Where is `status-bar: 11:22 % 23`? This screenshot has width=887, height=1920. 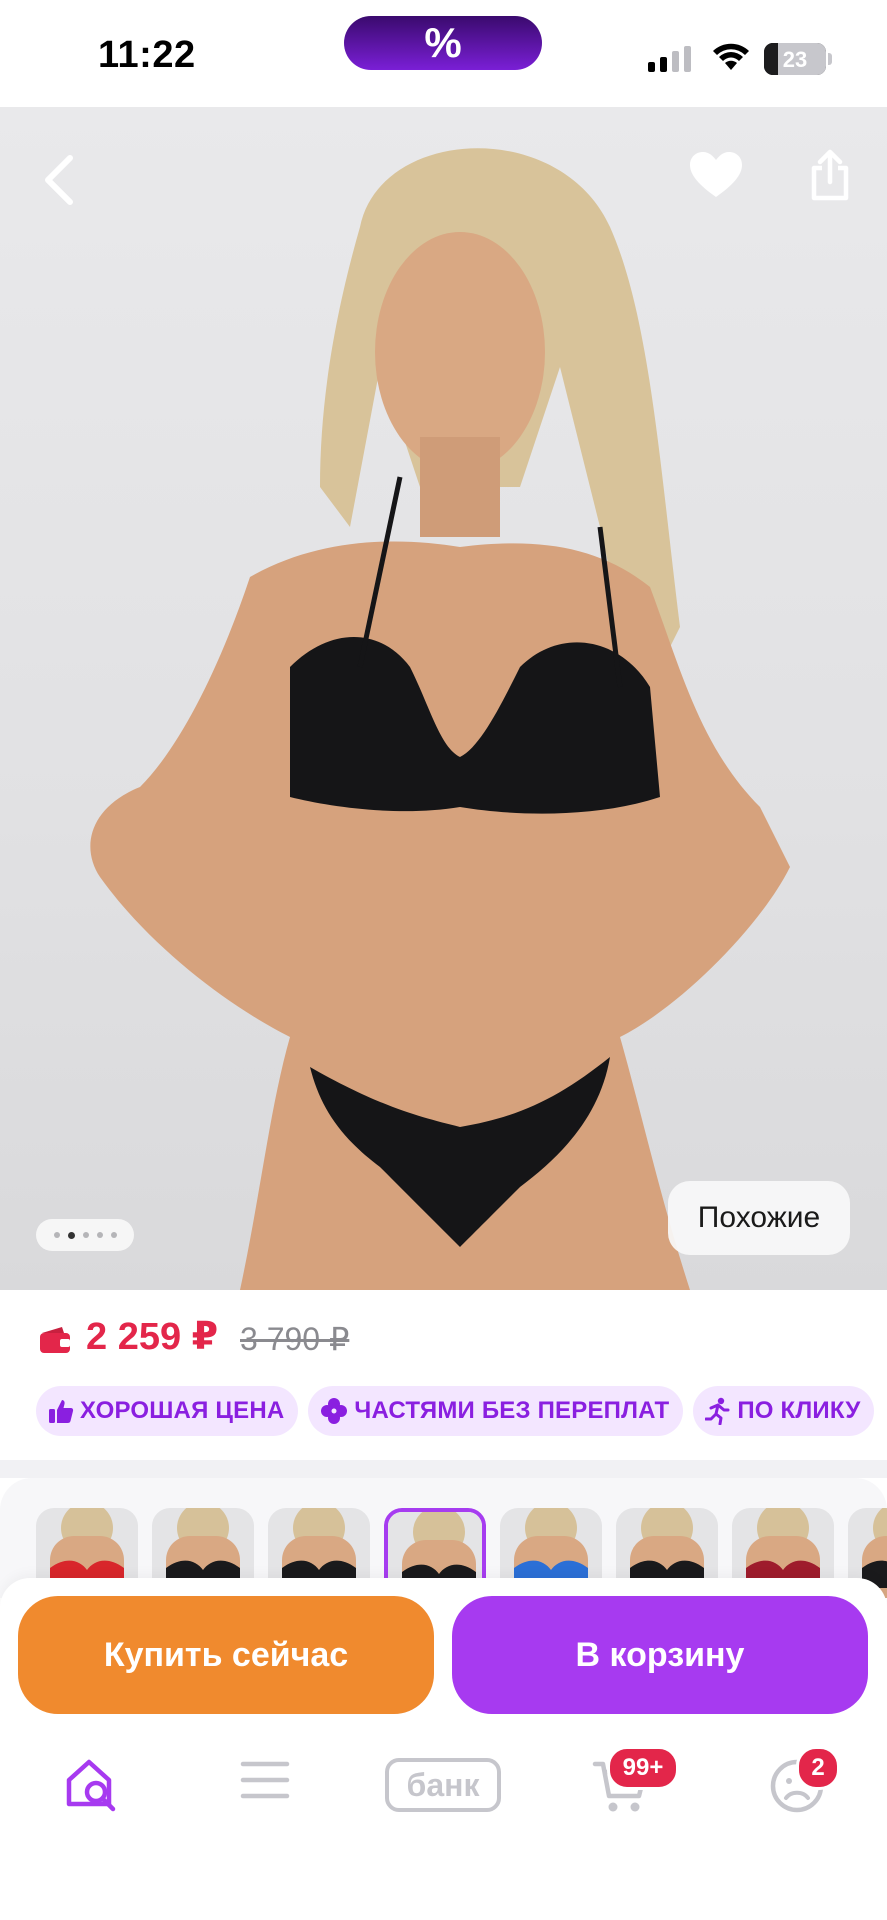
status-bar: 11:22 % 23 is located at coordinates (443, 53).